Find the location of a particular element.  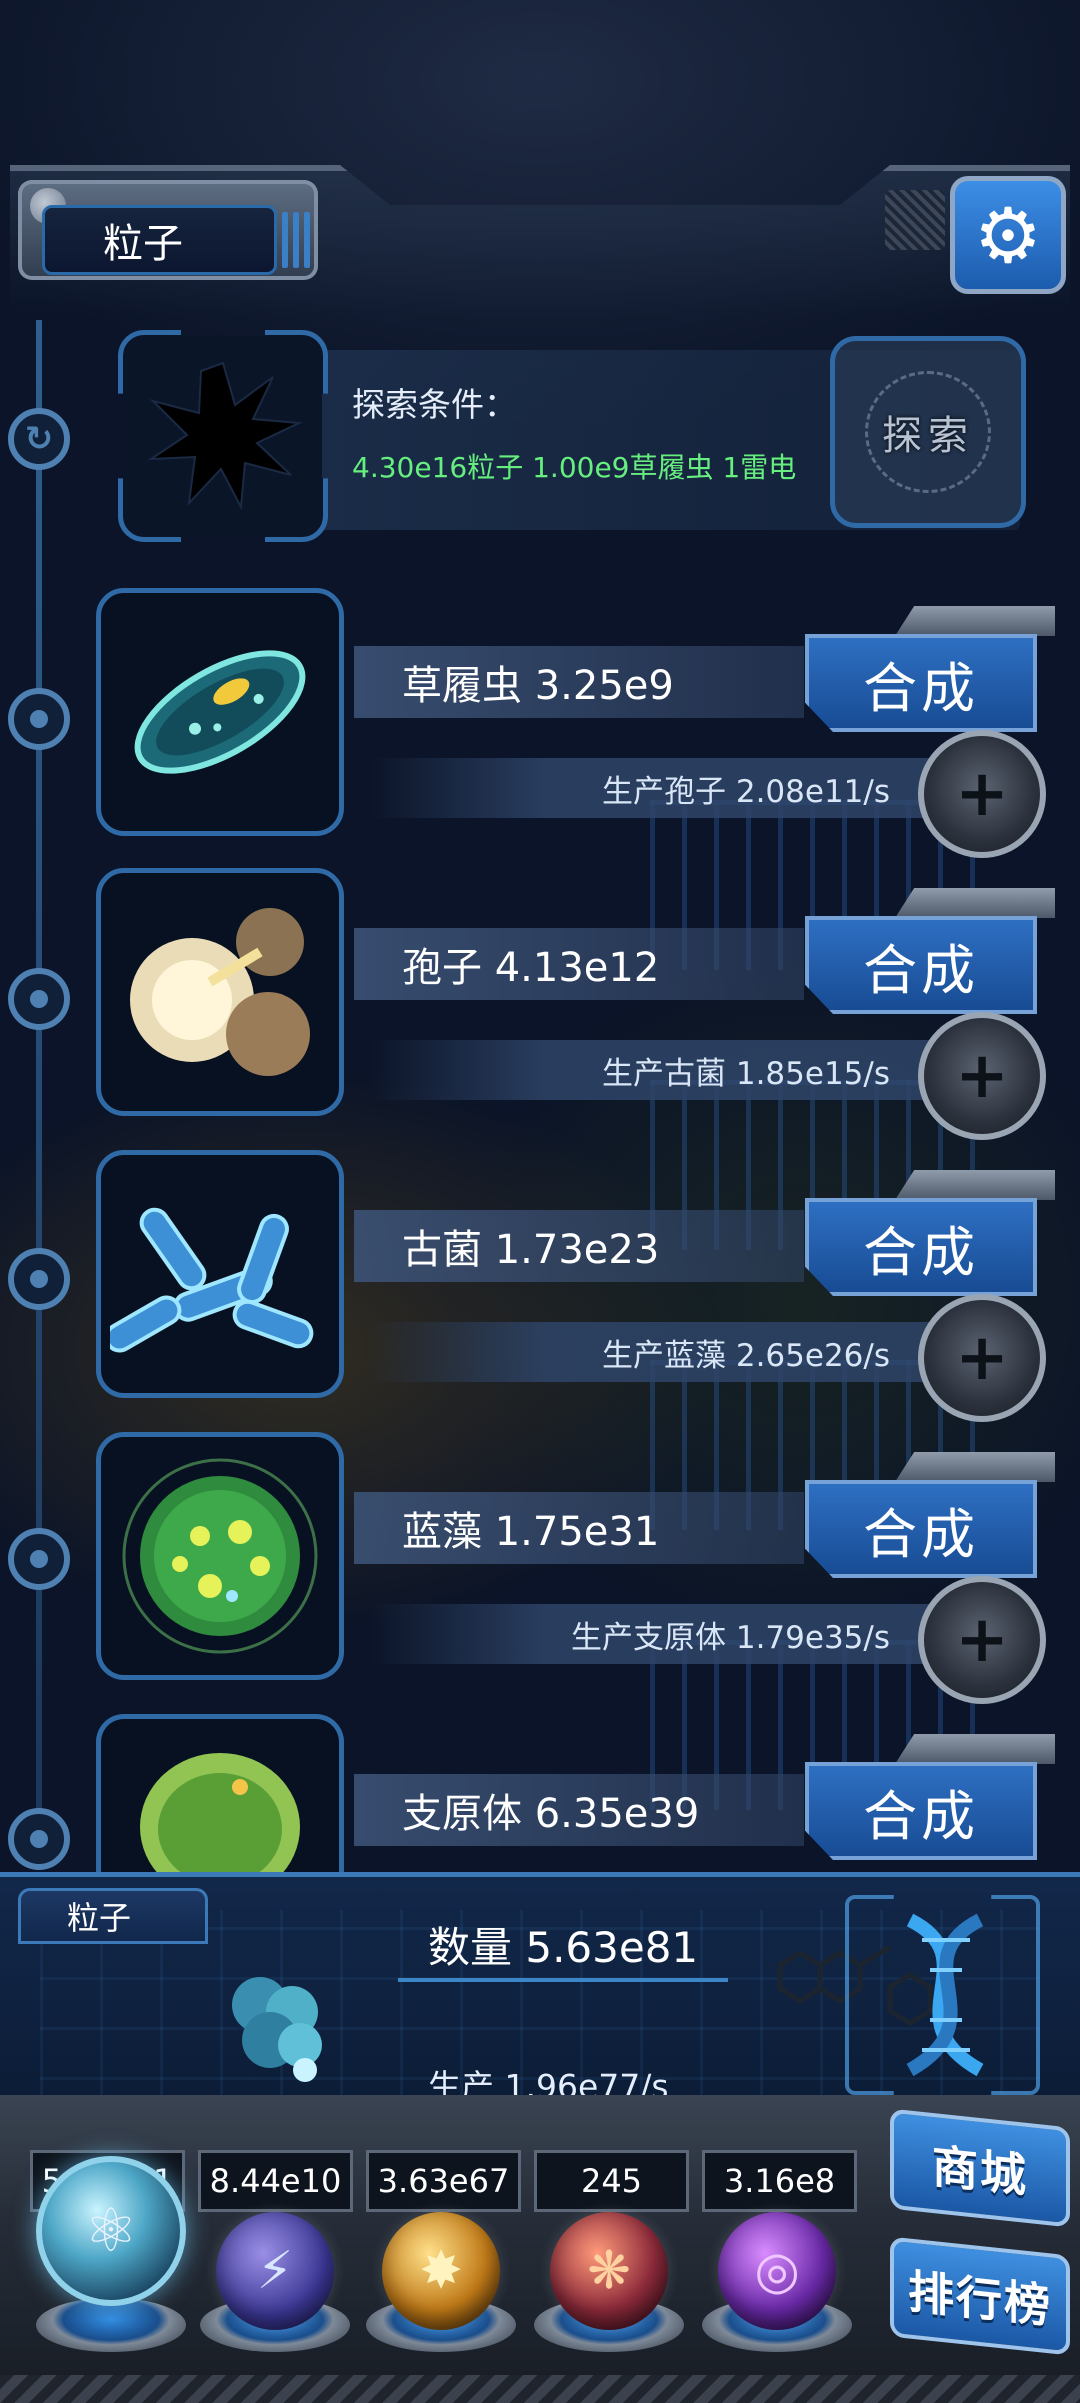

add-button-spore: + is located at coordinates (982, 1076).